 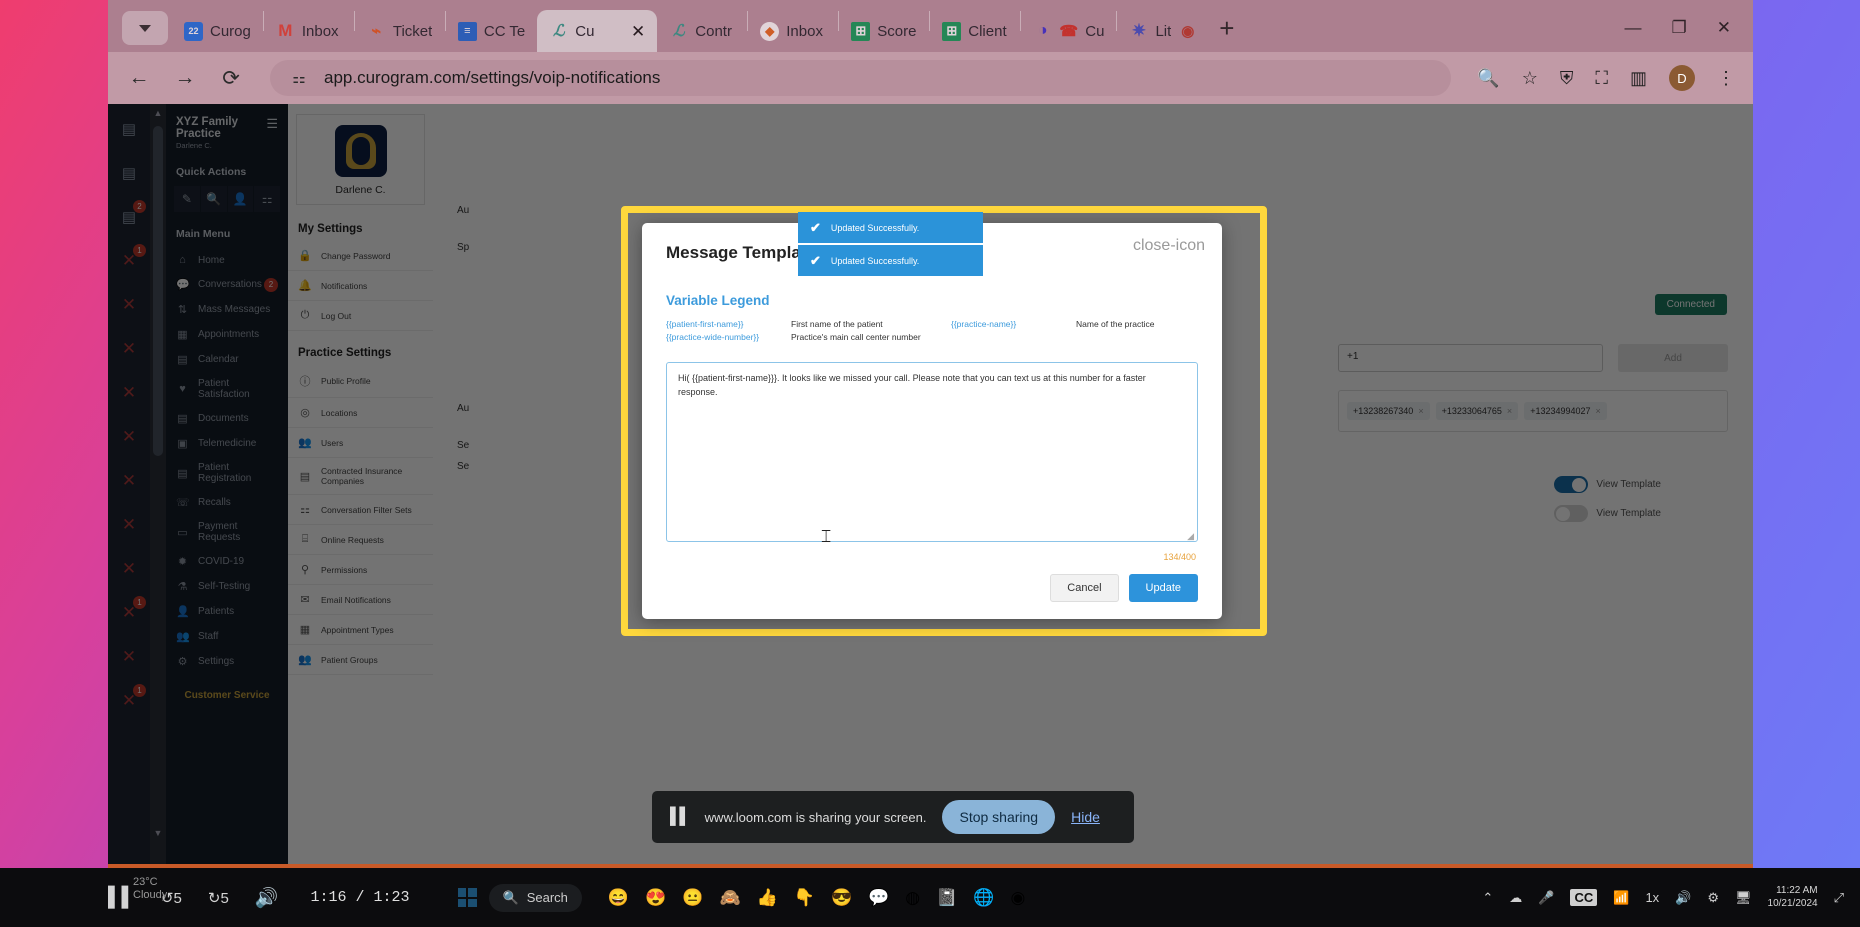 I want to click on tab-label: Score, so click(x=897, y=31).